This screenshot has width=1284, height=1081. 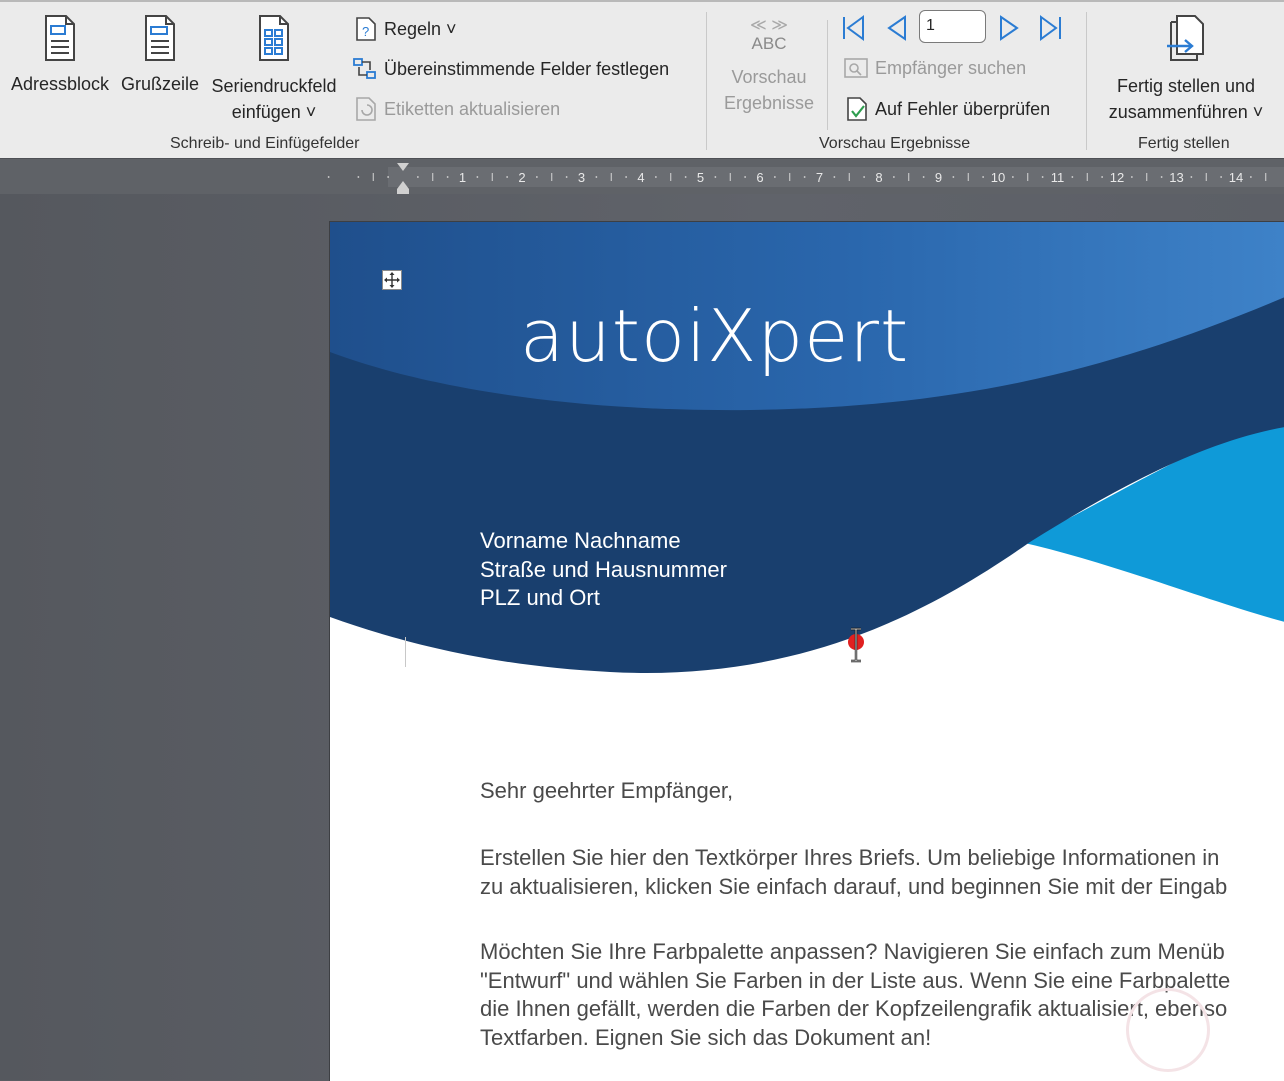 What do you see at coordinates (769, 103) in the screenshot?
I see `vorschau-label-2: Ergebnisse` at bounding box center [769, 103].